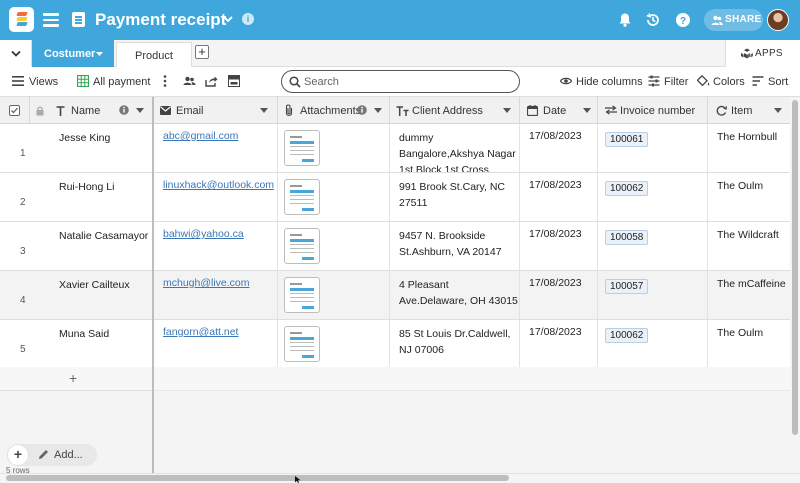 The width and height of the screenshot is (800, 483). I want to click on frozen-column-divider, so click(153, 285).